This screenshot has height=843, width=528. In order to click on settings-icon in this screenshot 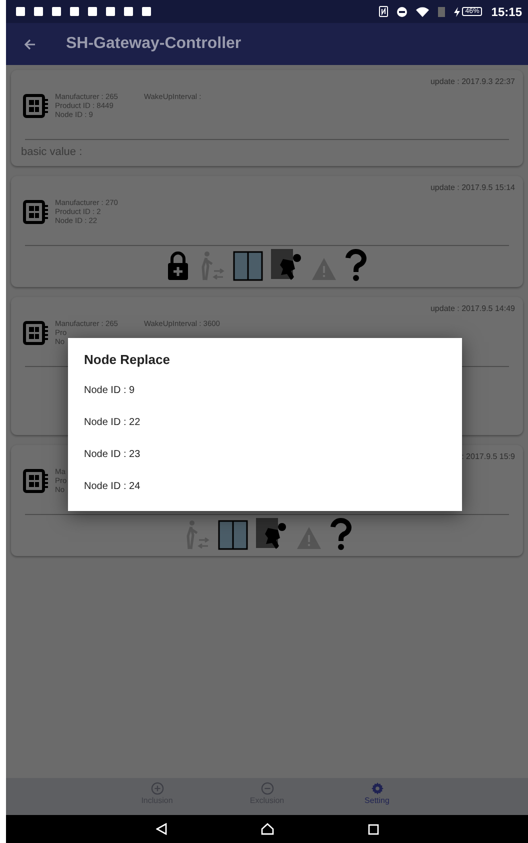, I will do `click(377, 788)`.